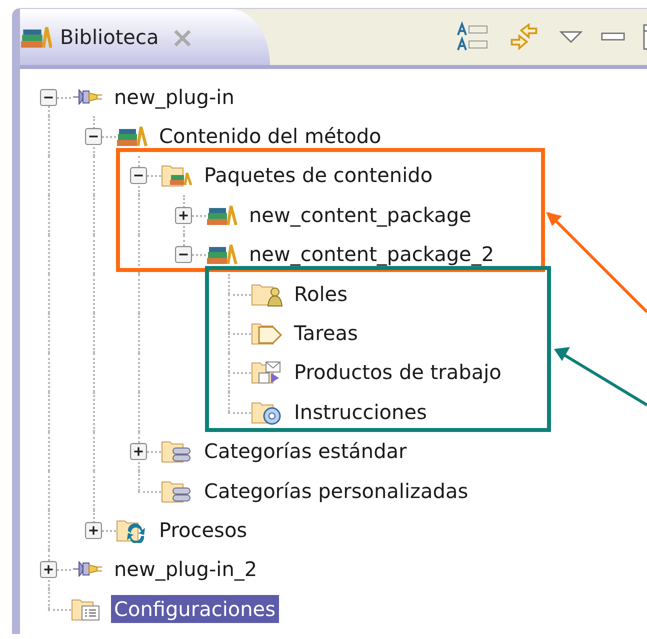 The width and height of the screenshot is (647, 639). What do you see at coordinates (203, 530) in the screenshot?
I see `tree-item: Procesos` at bounding box center [203, 530].